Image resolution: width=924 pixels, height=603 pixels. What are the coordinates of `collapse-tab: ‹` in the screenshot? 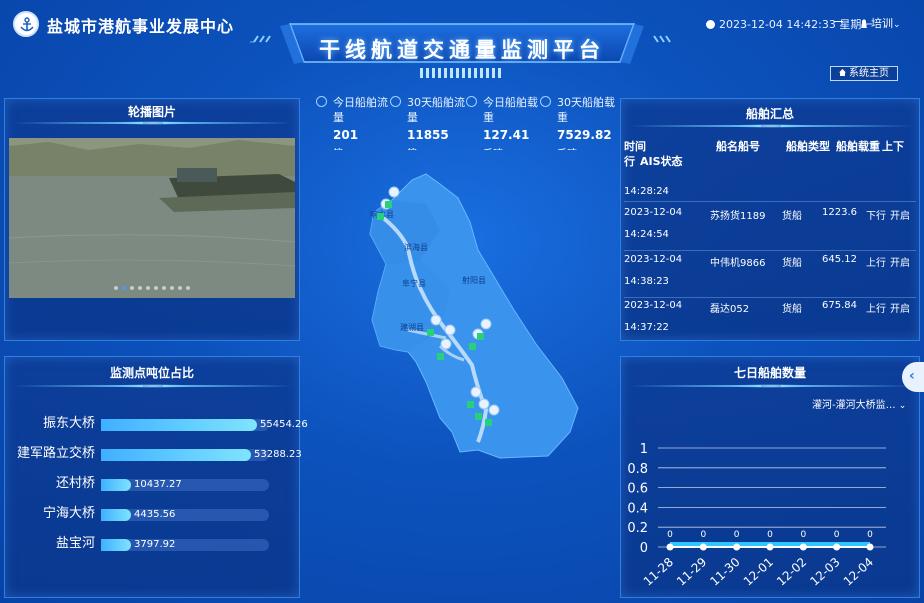 It's located at (913, 377).